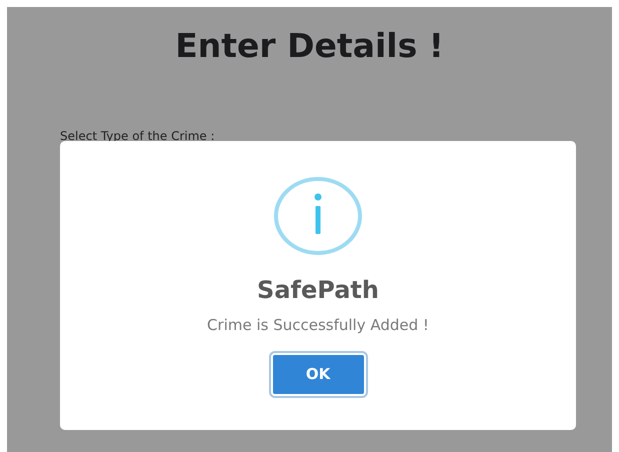 This screenshot has height=452, width=619. What do you see at coordinates (318, 374) in the screenshot?
I see `ok-button: OK` at bounding box center [318, 374].